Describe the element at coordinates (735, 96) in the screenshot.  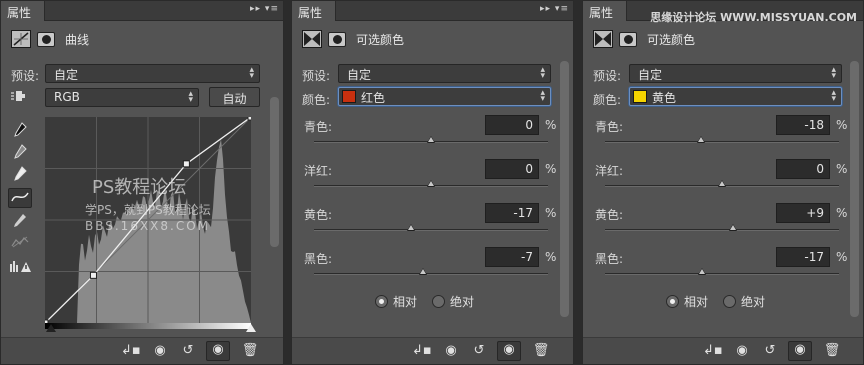
I see `colors-dropdown: 黄色 ▴ ▾` at that location.